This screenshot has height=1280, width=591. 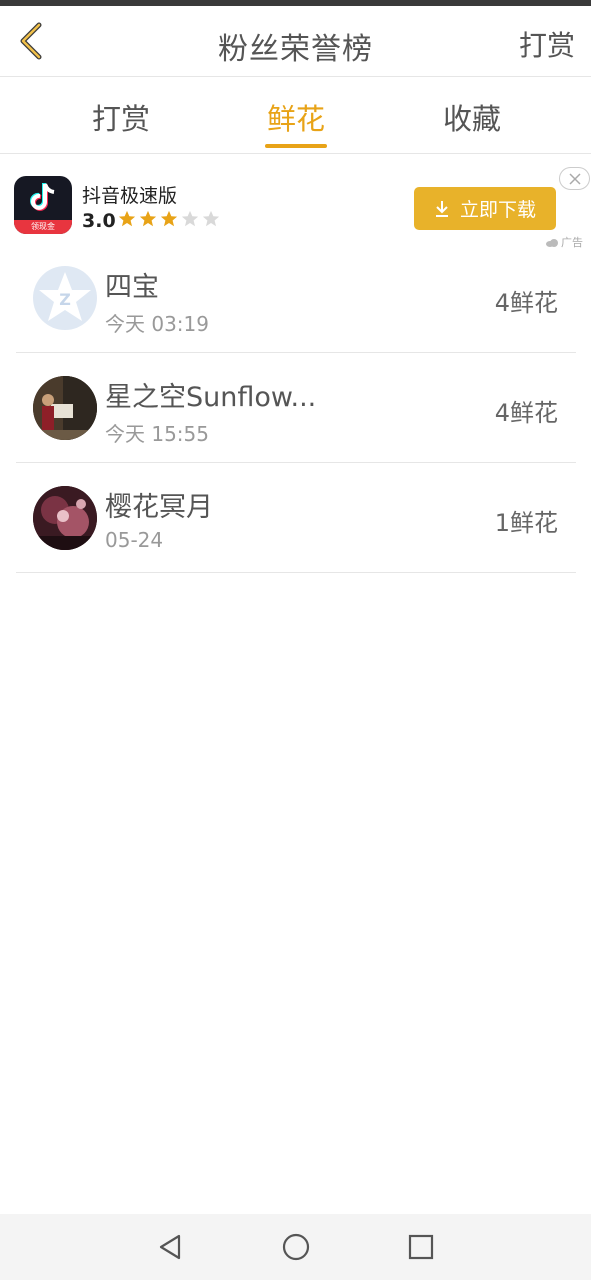 I want to click on active-tab-indicator, so click(x=296, y=146).